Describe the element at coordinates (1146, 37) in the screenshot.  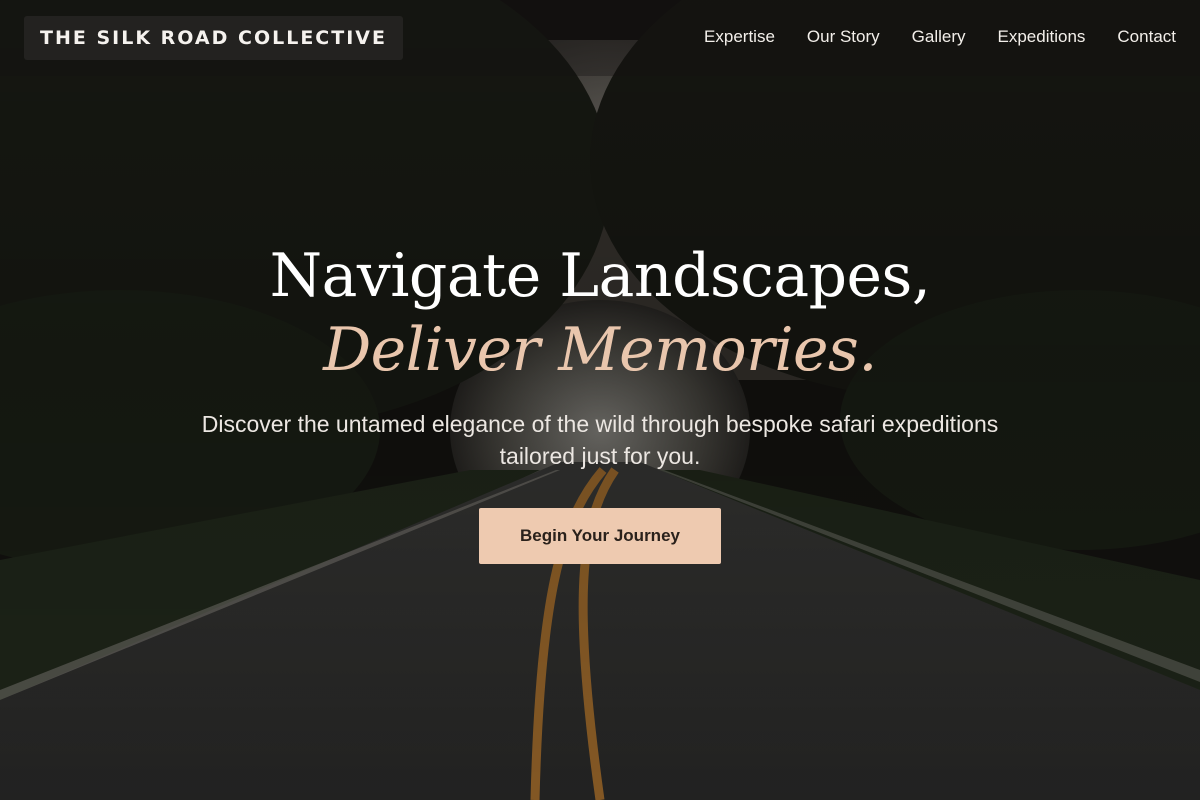
I see `nav-link-contact: Contact` at that location.